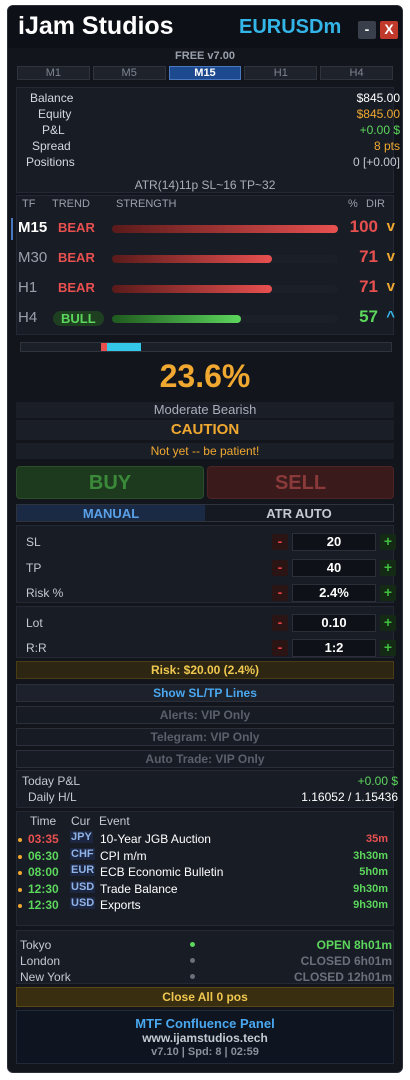 The height and width of the screenshot is (1080, 410). Describe the element at coordinates (78, 318) in the screenshot. I see `trend-row-trend: BULL` at that location.